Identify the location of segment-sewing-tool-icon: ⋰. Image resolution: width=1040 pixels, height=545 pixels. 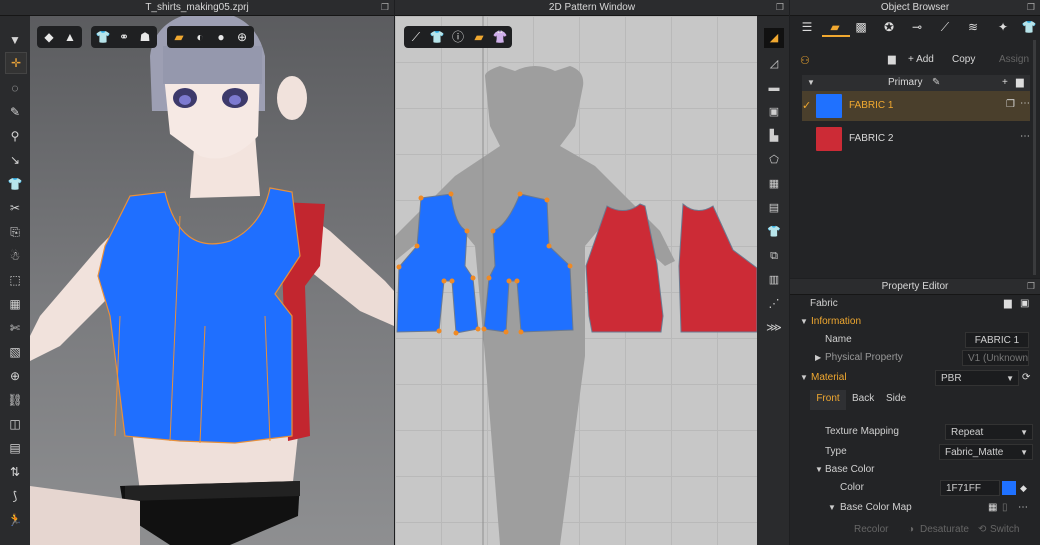
(774, 304).